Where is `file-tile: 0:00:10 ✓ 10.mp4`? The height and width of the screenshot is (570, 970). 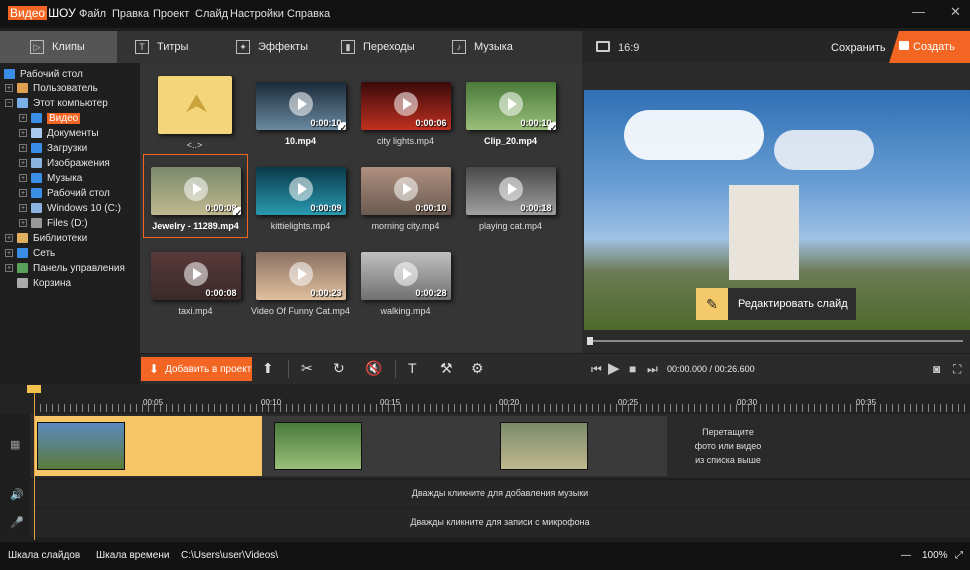 file-tile: 0:00:10 ✓ 10.mp4 is located at coordinates (300, 114).